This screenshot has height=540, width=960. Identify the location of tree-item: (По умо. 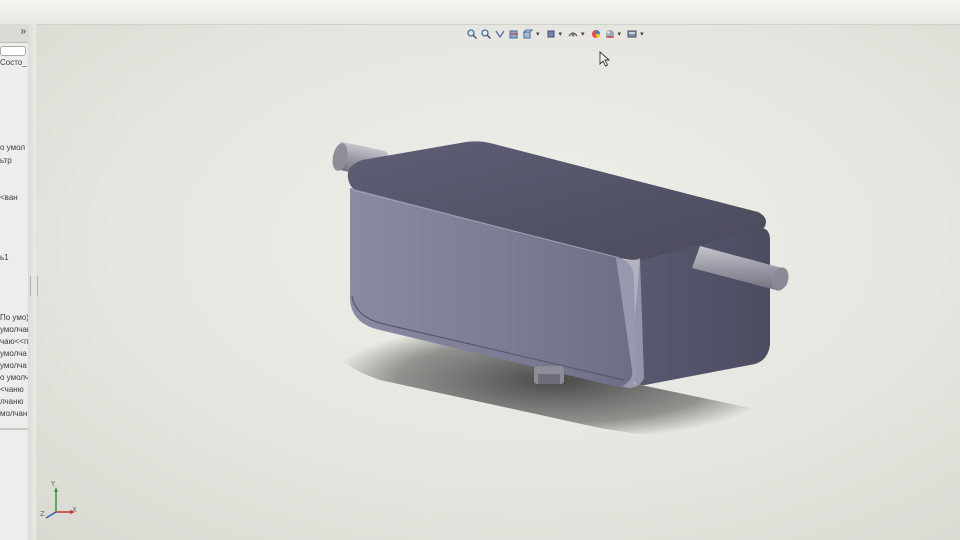
(14, 317).